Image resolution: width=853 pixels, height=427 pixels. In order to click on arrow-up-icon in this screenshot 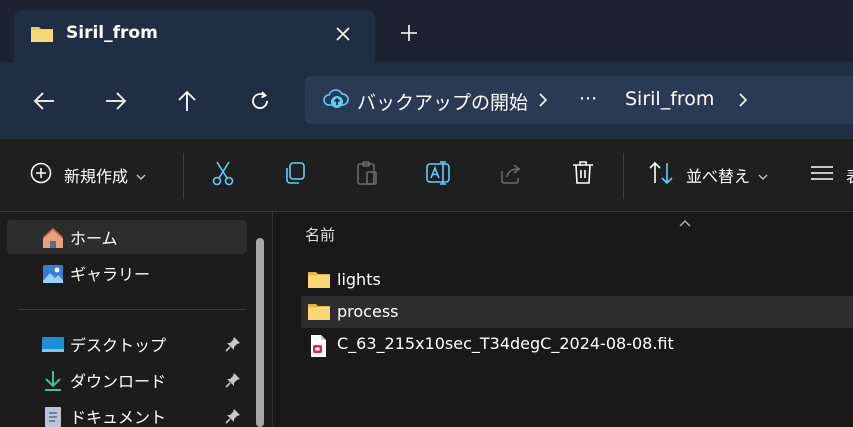, I will do `click(187, 101)`.